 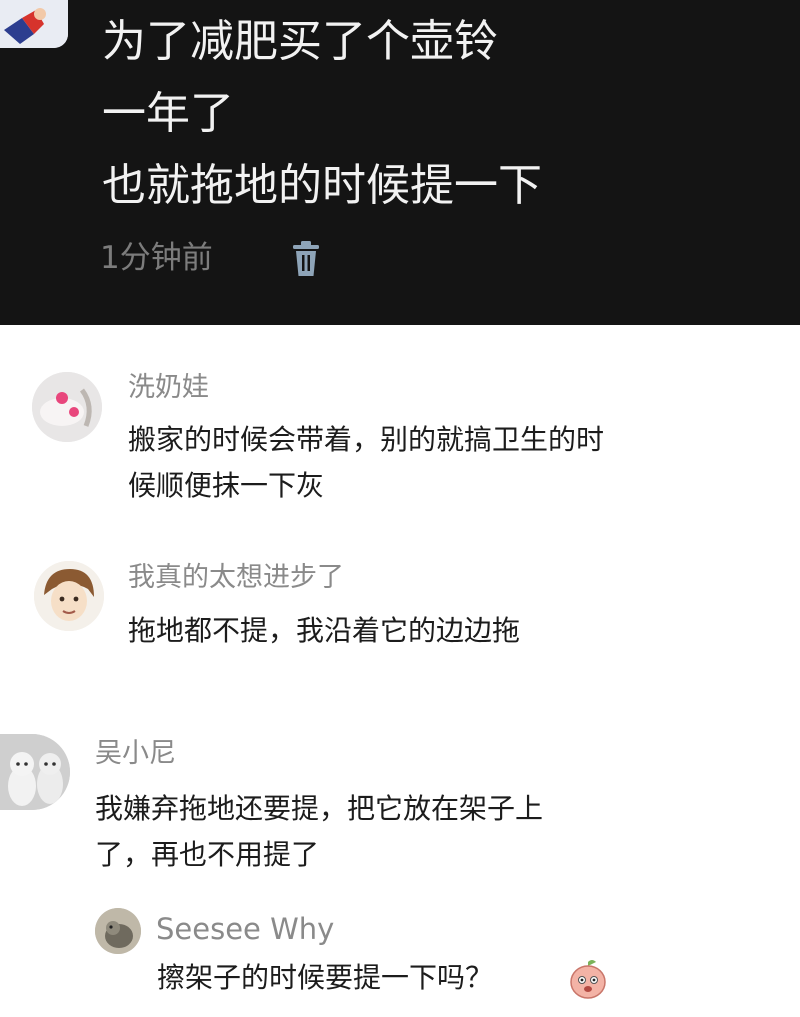 What do you see at coordinates (319, 808) in the screenshot?
I see `comment-text-line: 我嫌弃拖地还要提，把它放在架子上` at bounding box center [319, 808].